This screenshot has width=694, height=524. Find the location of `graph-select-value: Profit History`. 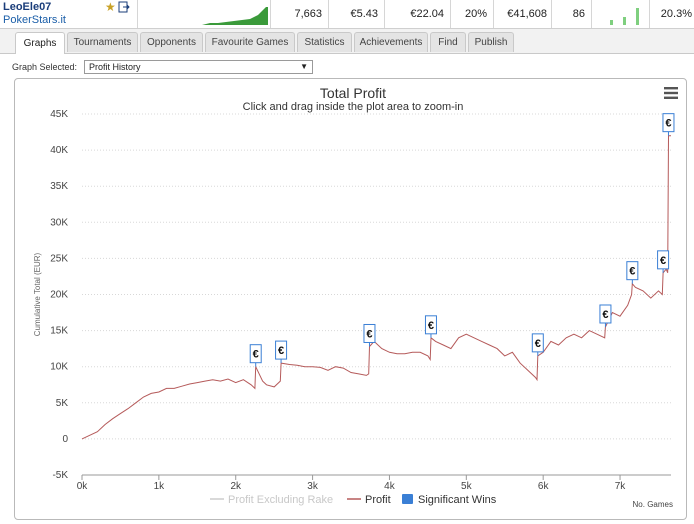

graph-select-value: Profit History is located at coordinates (115, 67).